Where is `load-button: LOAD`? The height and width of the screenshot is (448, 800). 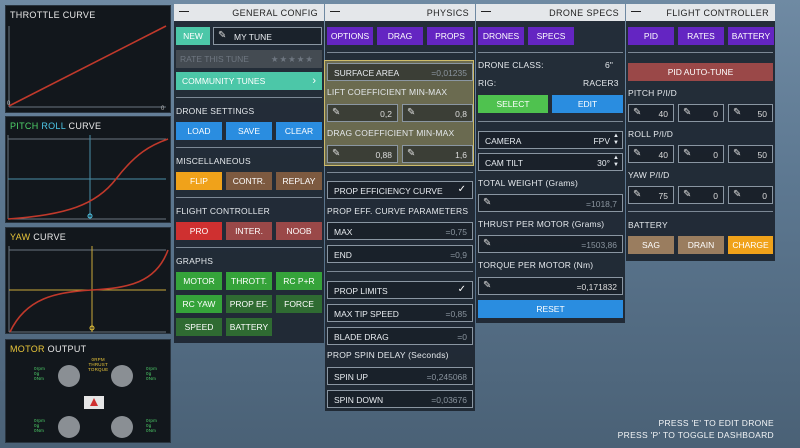
load-button: LOAD is located at coordinates (199, 131).